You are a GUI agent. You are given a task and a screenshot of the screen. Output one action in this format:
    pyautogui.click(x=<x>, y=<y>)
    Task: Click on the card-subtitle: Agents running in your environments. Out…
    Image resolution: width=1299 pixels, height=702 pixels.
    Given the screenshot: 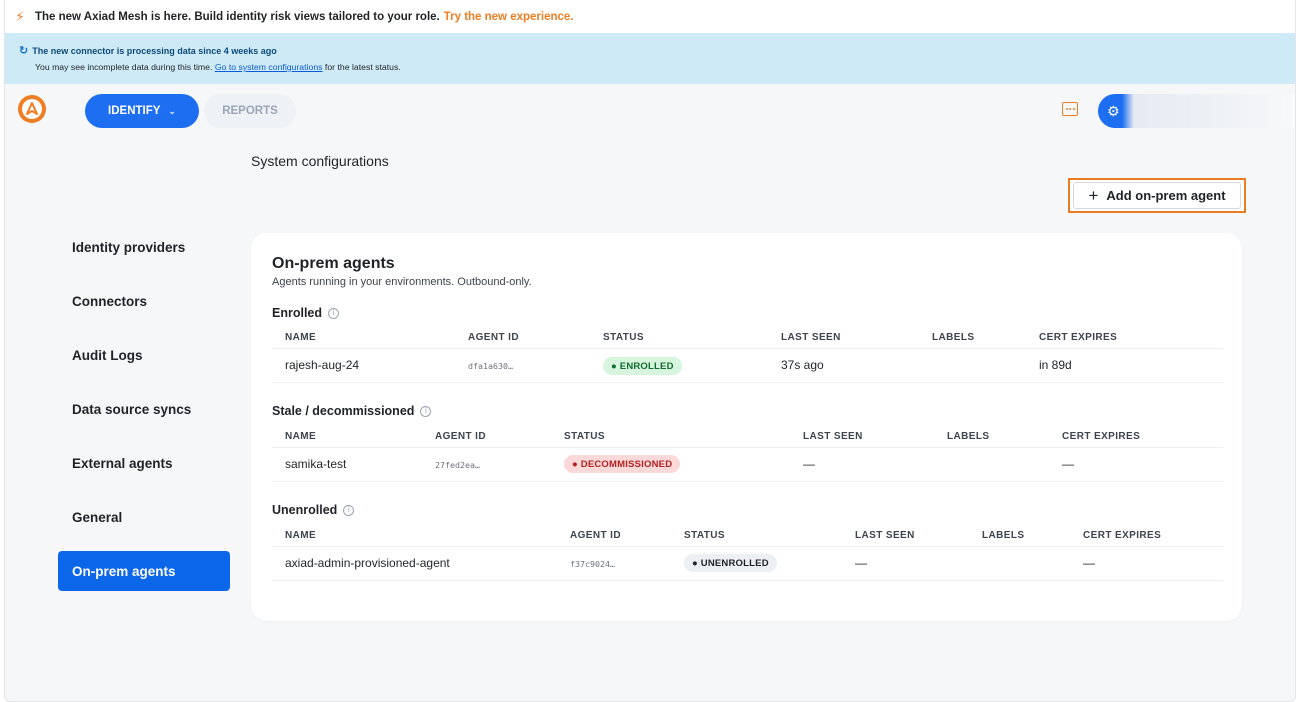 What is the action you would take?
    pyautogui.click(x=402, y=282)
    